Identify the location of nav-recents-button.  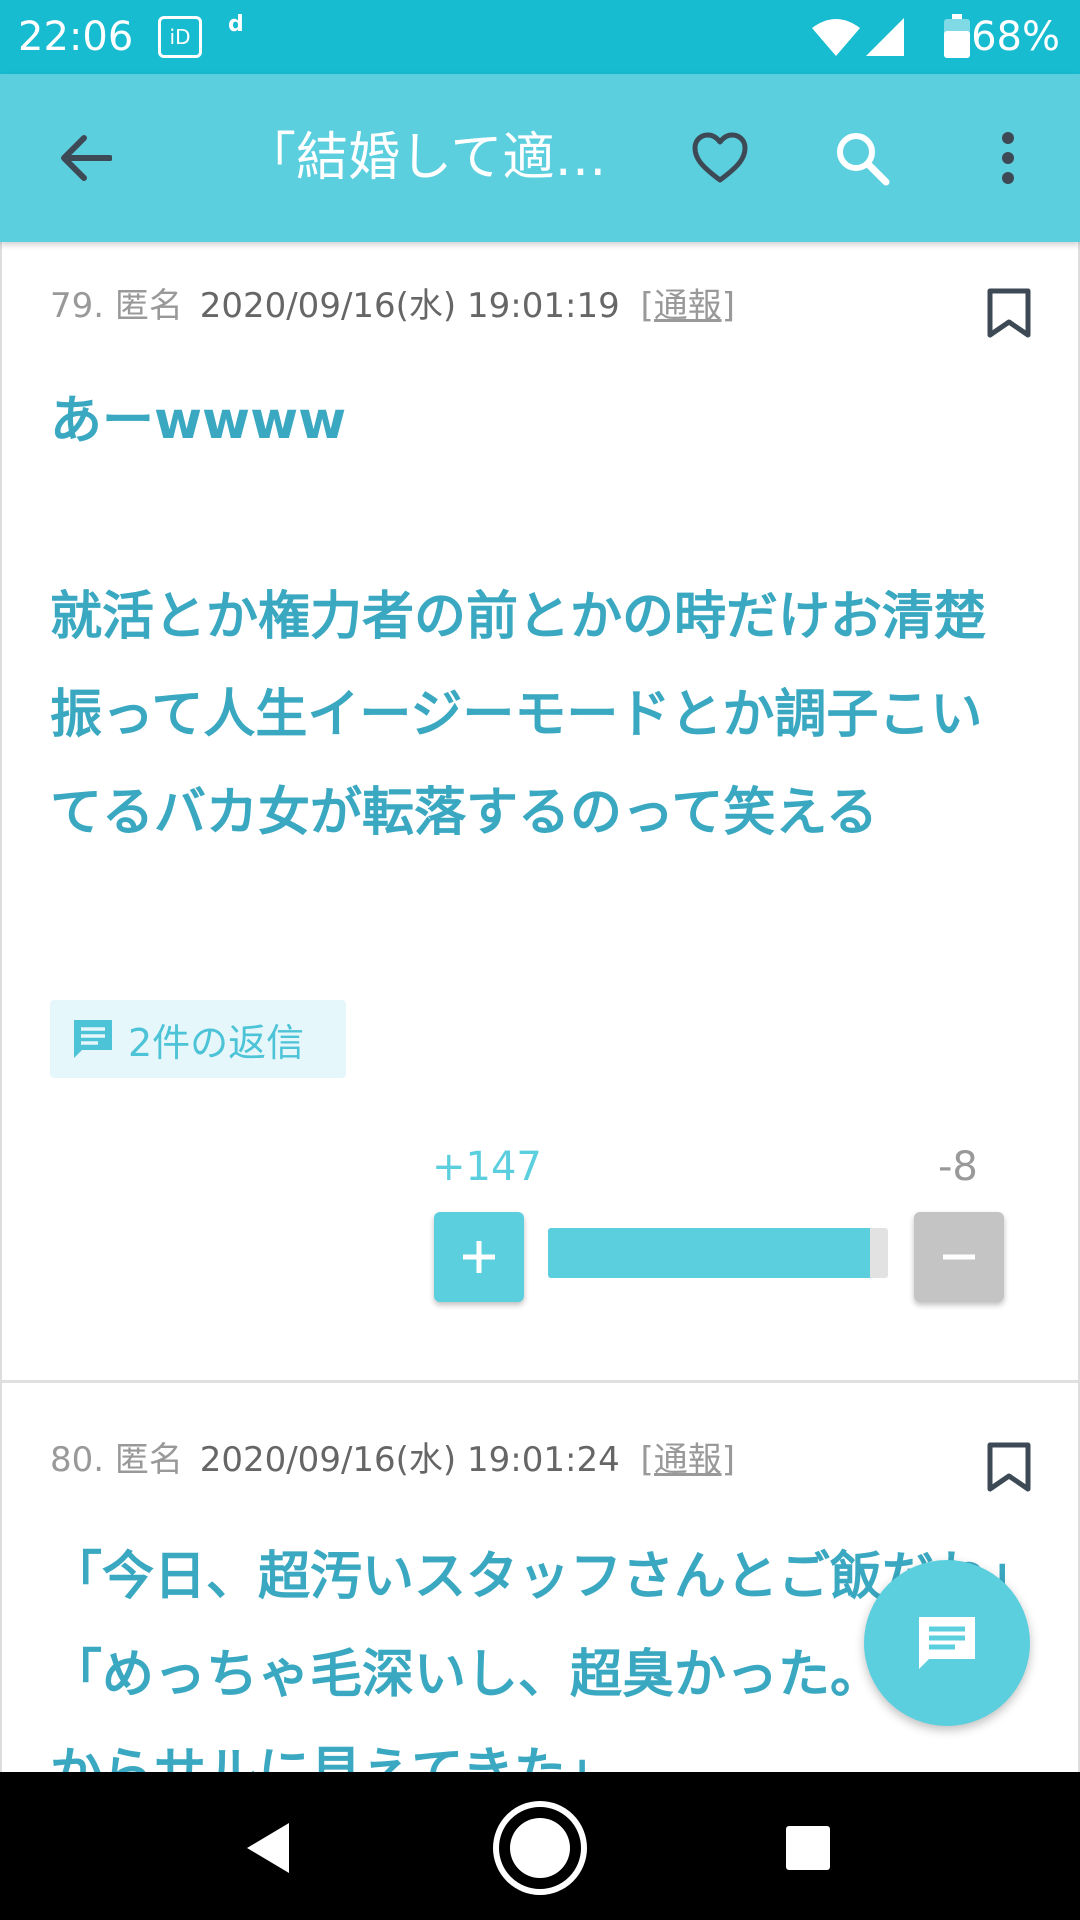
(808, 1848).